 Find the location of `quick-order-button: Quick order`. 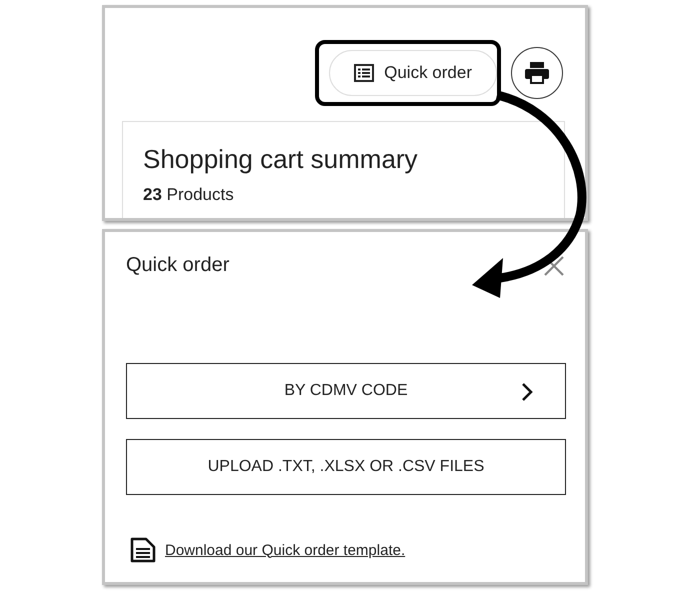

quick-order-button: Quick order is located at coordinates (413, 73).